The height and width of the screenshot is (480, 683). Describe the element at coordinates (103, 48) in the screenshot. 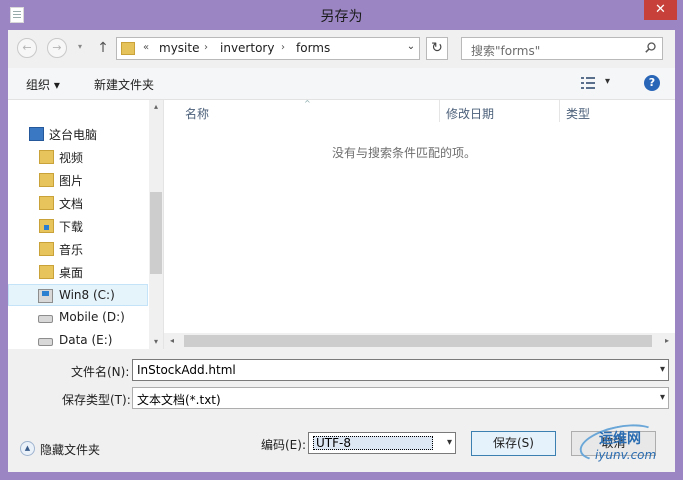

I see `up-button: ↑` at that location.